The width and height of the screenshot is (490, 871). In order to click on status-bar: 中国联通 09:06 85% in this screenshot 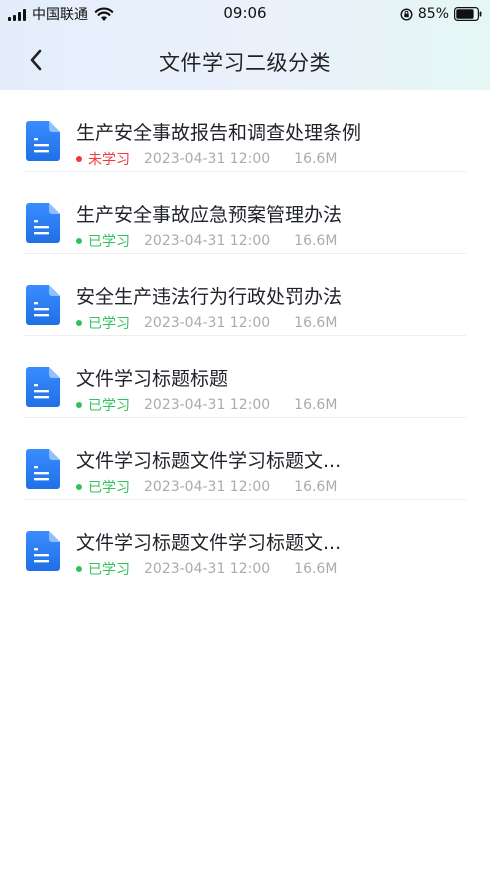, I will do `click(245, 14)`.